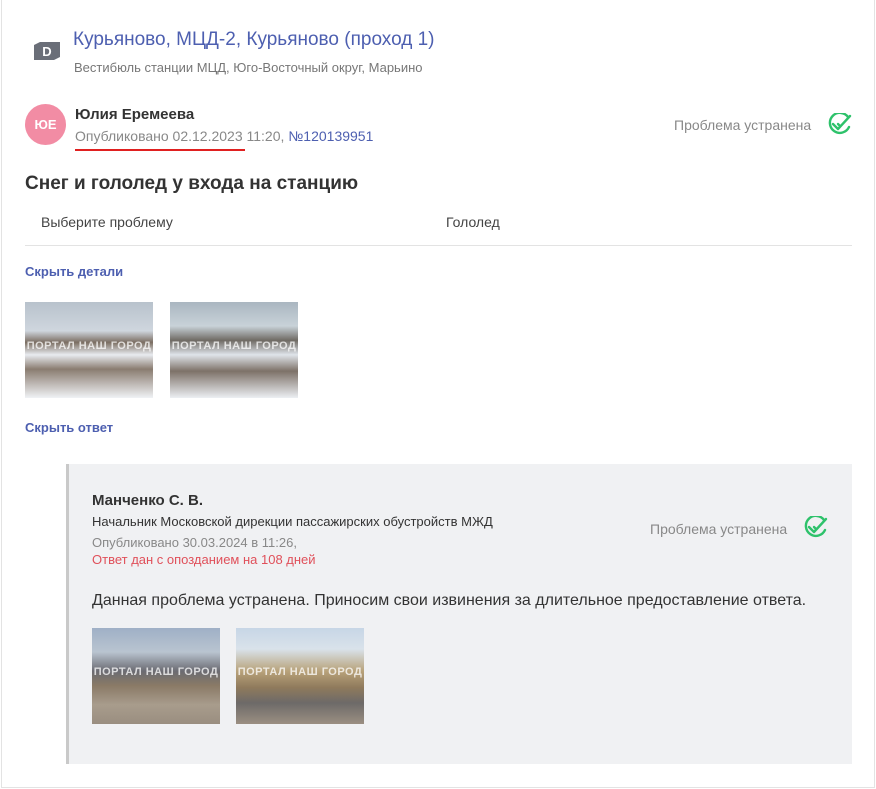  What do you see at coordinates (204, 559) in the screenshot?
I see `answer-late-notice: Ответ дан с опозданием на 108 дней` at bounding box center [204, 559].